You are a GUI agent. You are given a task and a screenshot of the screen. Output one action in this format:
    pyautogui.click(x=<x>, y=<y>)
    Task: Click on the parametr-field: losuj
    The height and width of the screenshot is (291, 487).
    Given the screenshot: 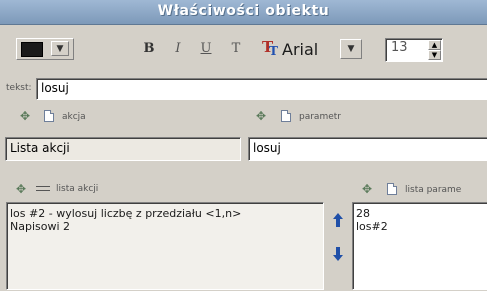 What is the action you would take?
    pyautogui.click(x=367, y=149)
    